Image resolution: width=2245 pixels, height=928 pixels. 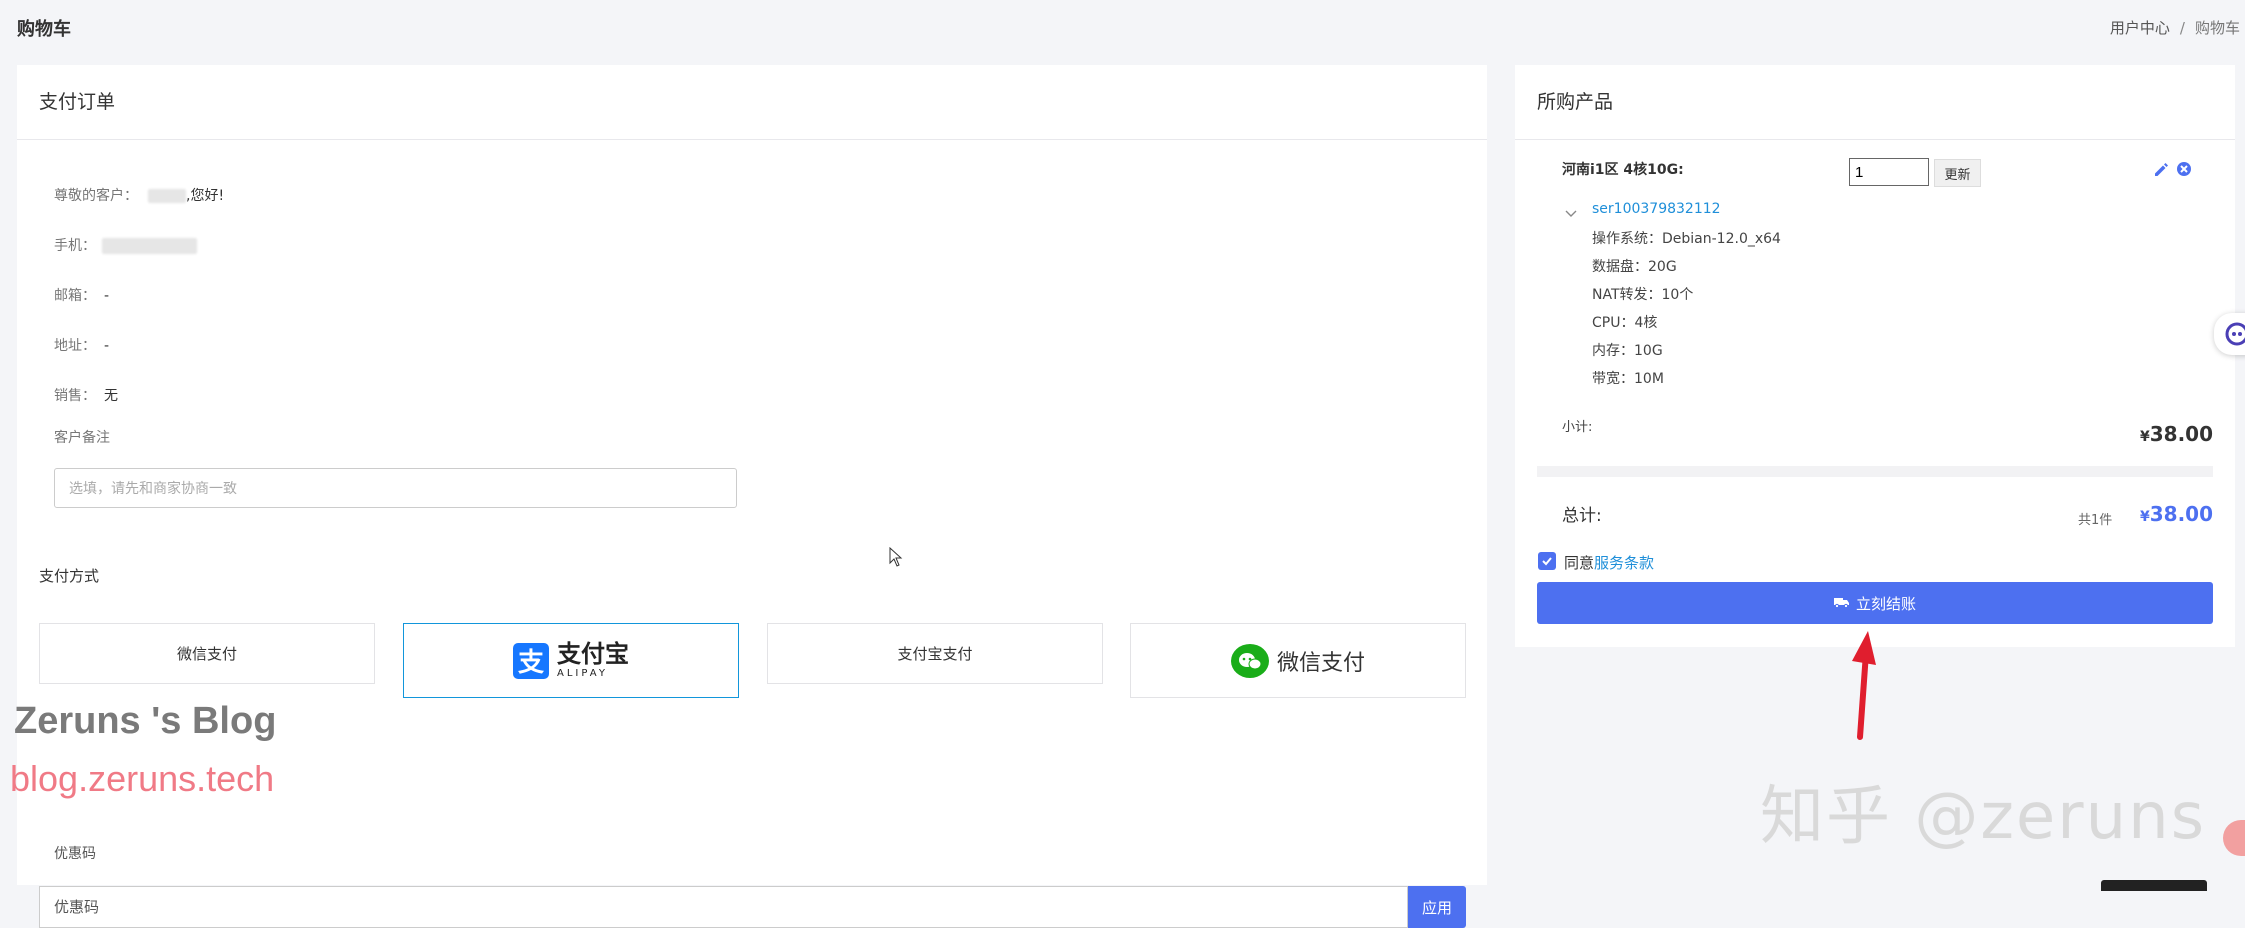 What do you see at coordinates (2229, 334) in the screenshot?
I see `chat-widget-icon` at bounding box center [2229, 334].